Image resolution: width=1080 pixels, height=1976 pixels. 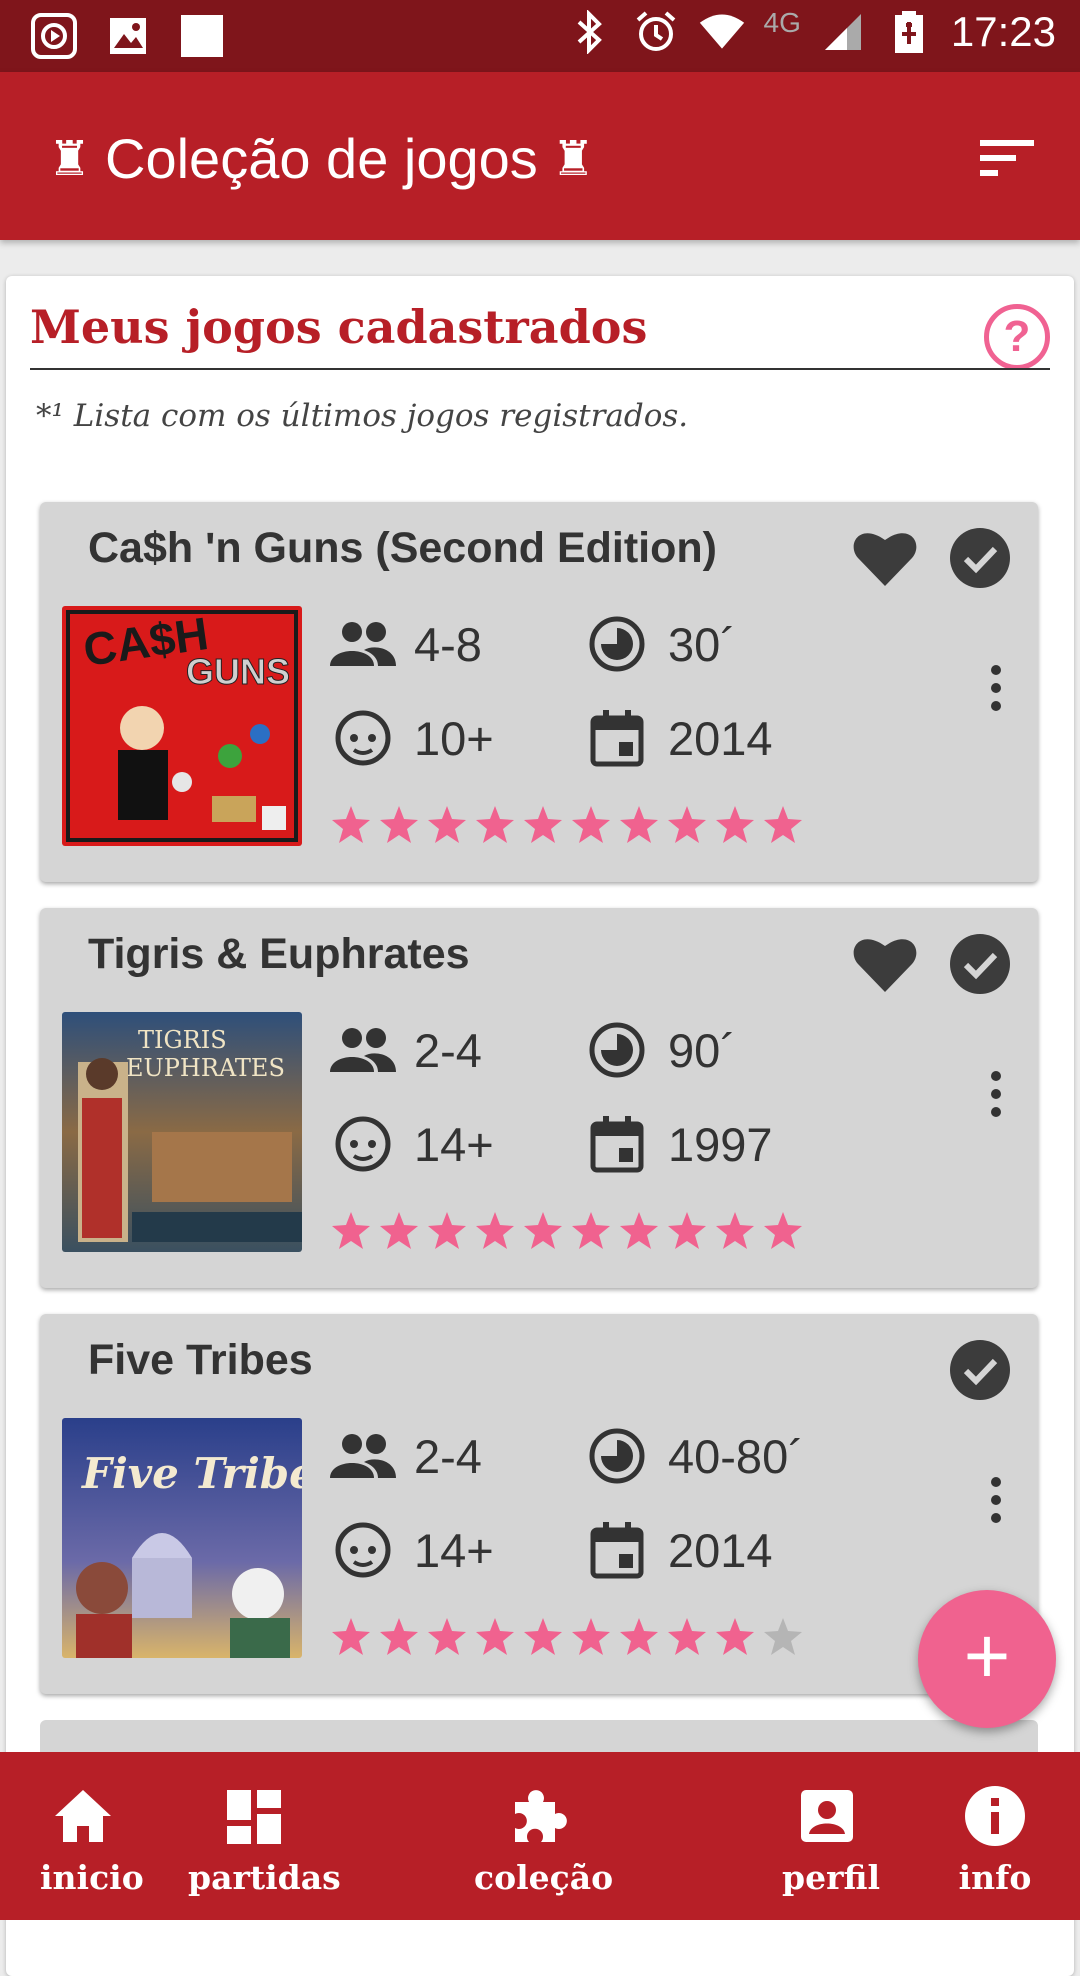 I want to click on app-title: ♜ Coleção de jogos ♜, so click(x=321, y=158).